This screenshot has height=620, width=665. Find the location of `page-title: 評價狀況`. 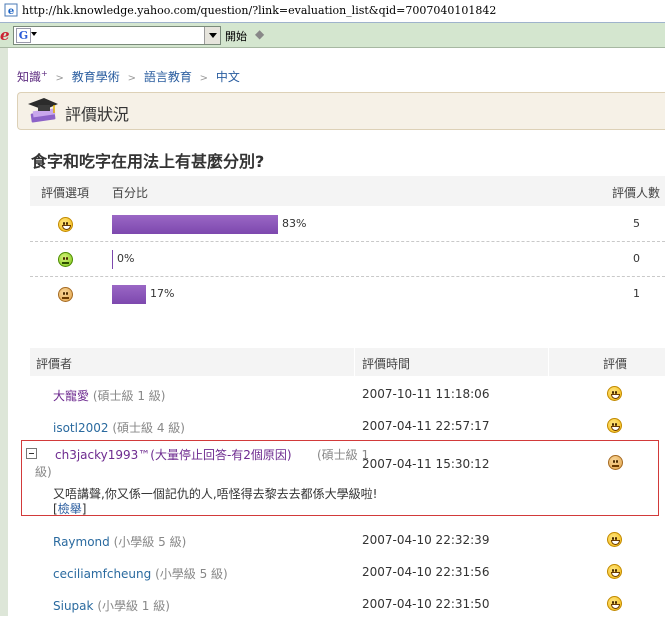

page-title: 評價狀況 is located at coordinates (97, 114).